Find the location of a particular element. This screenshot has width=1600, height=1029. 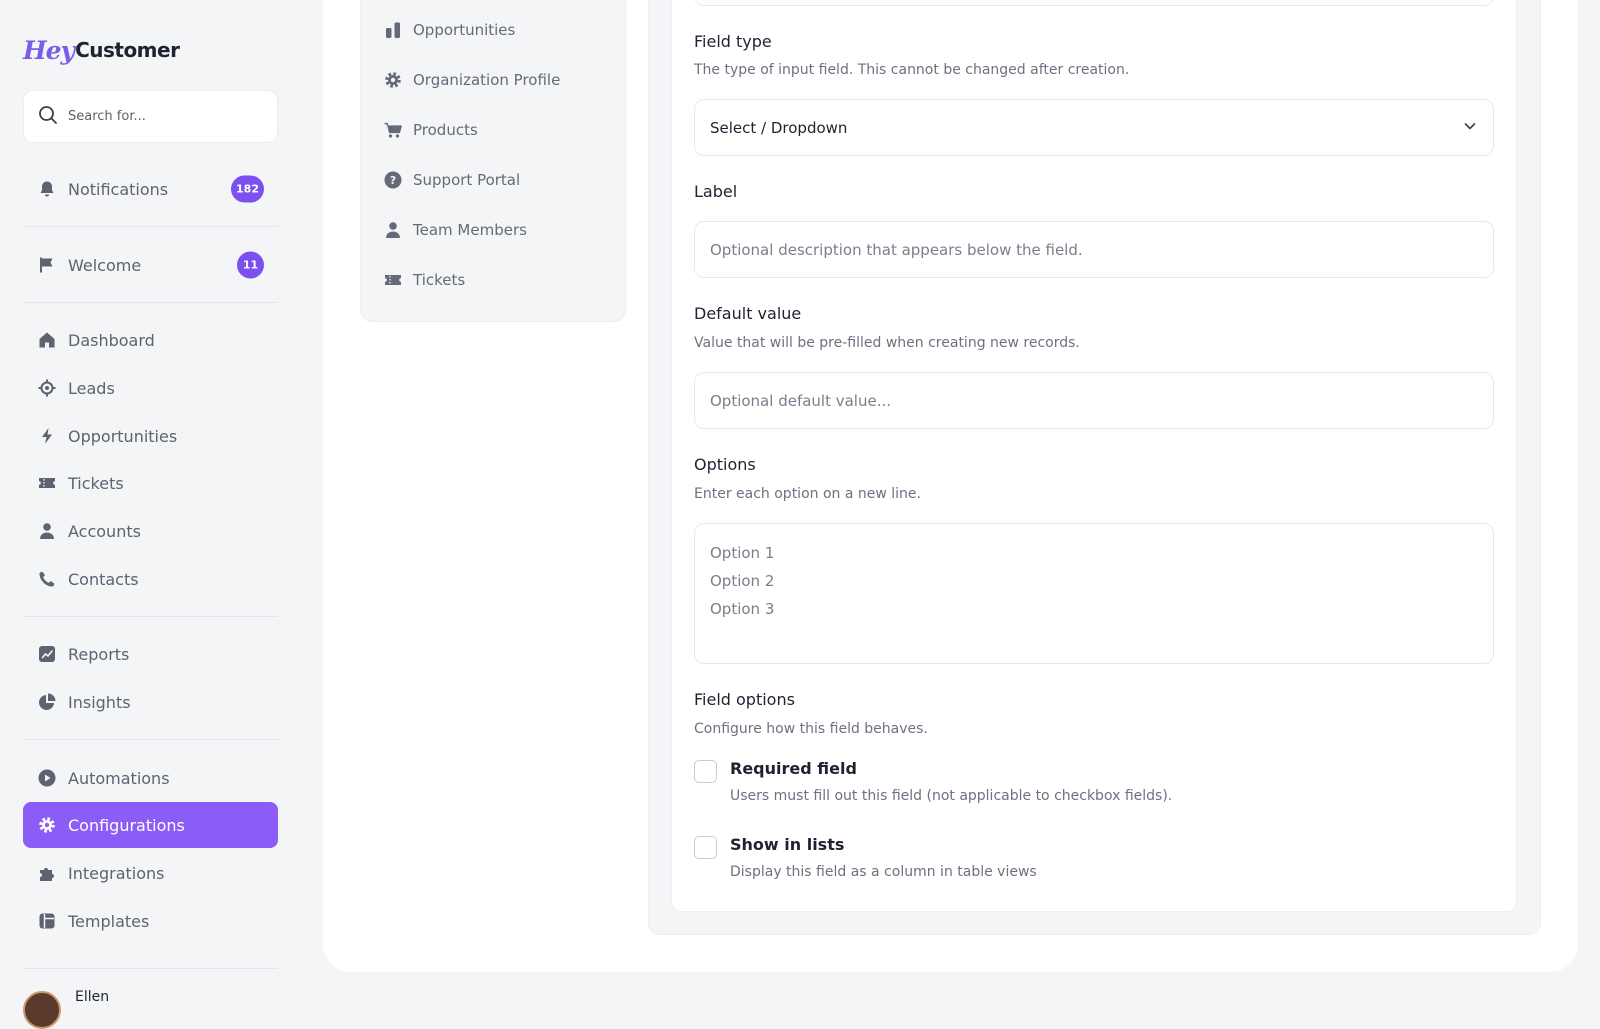

subnav-item-label: Opportunities is located at coordinates (464, 30).